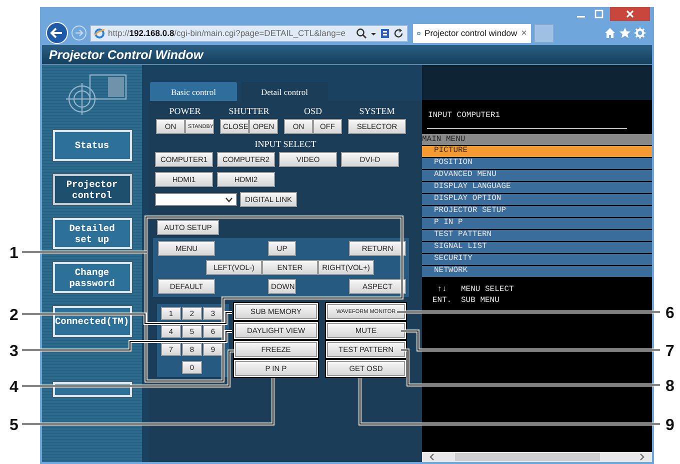 Image resolution: width=680 pixels, height=464 pixels. Describe the element at coordinates (57, 33) in the screenshot. I see `back-icon` at that location.